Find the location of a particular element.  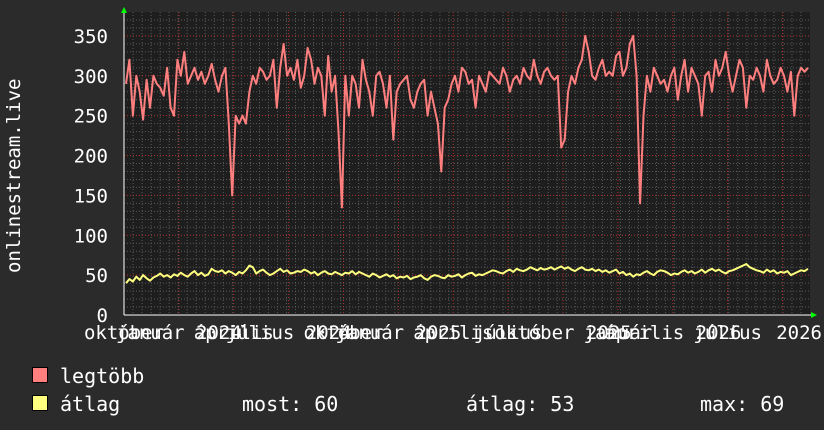

legend-label-avg: átlag is located at coordinates (90, 404).